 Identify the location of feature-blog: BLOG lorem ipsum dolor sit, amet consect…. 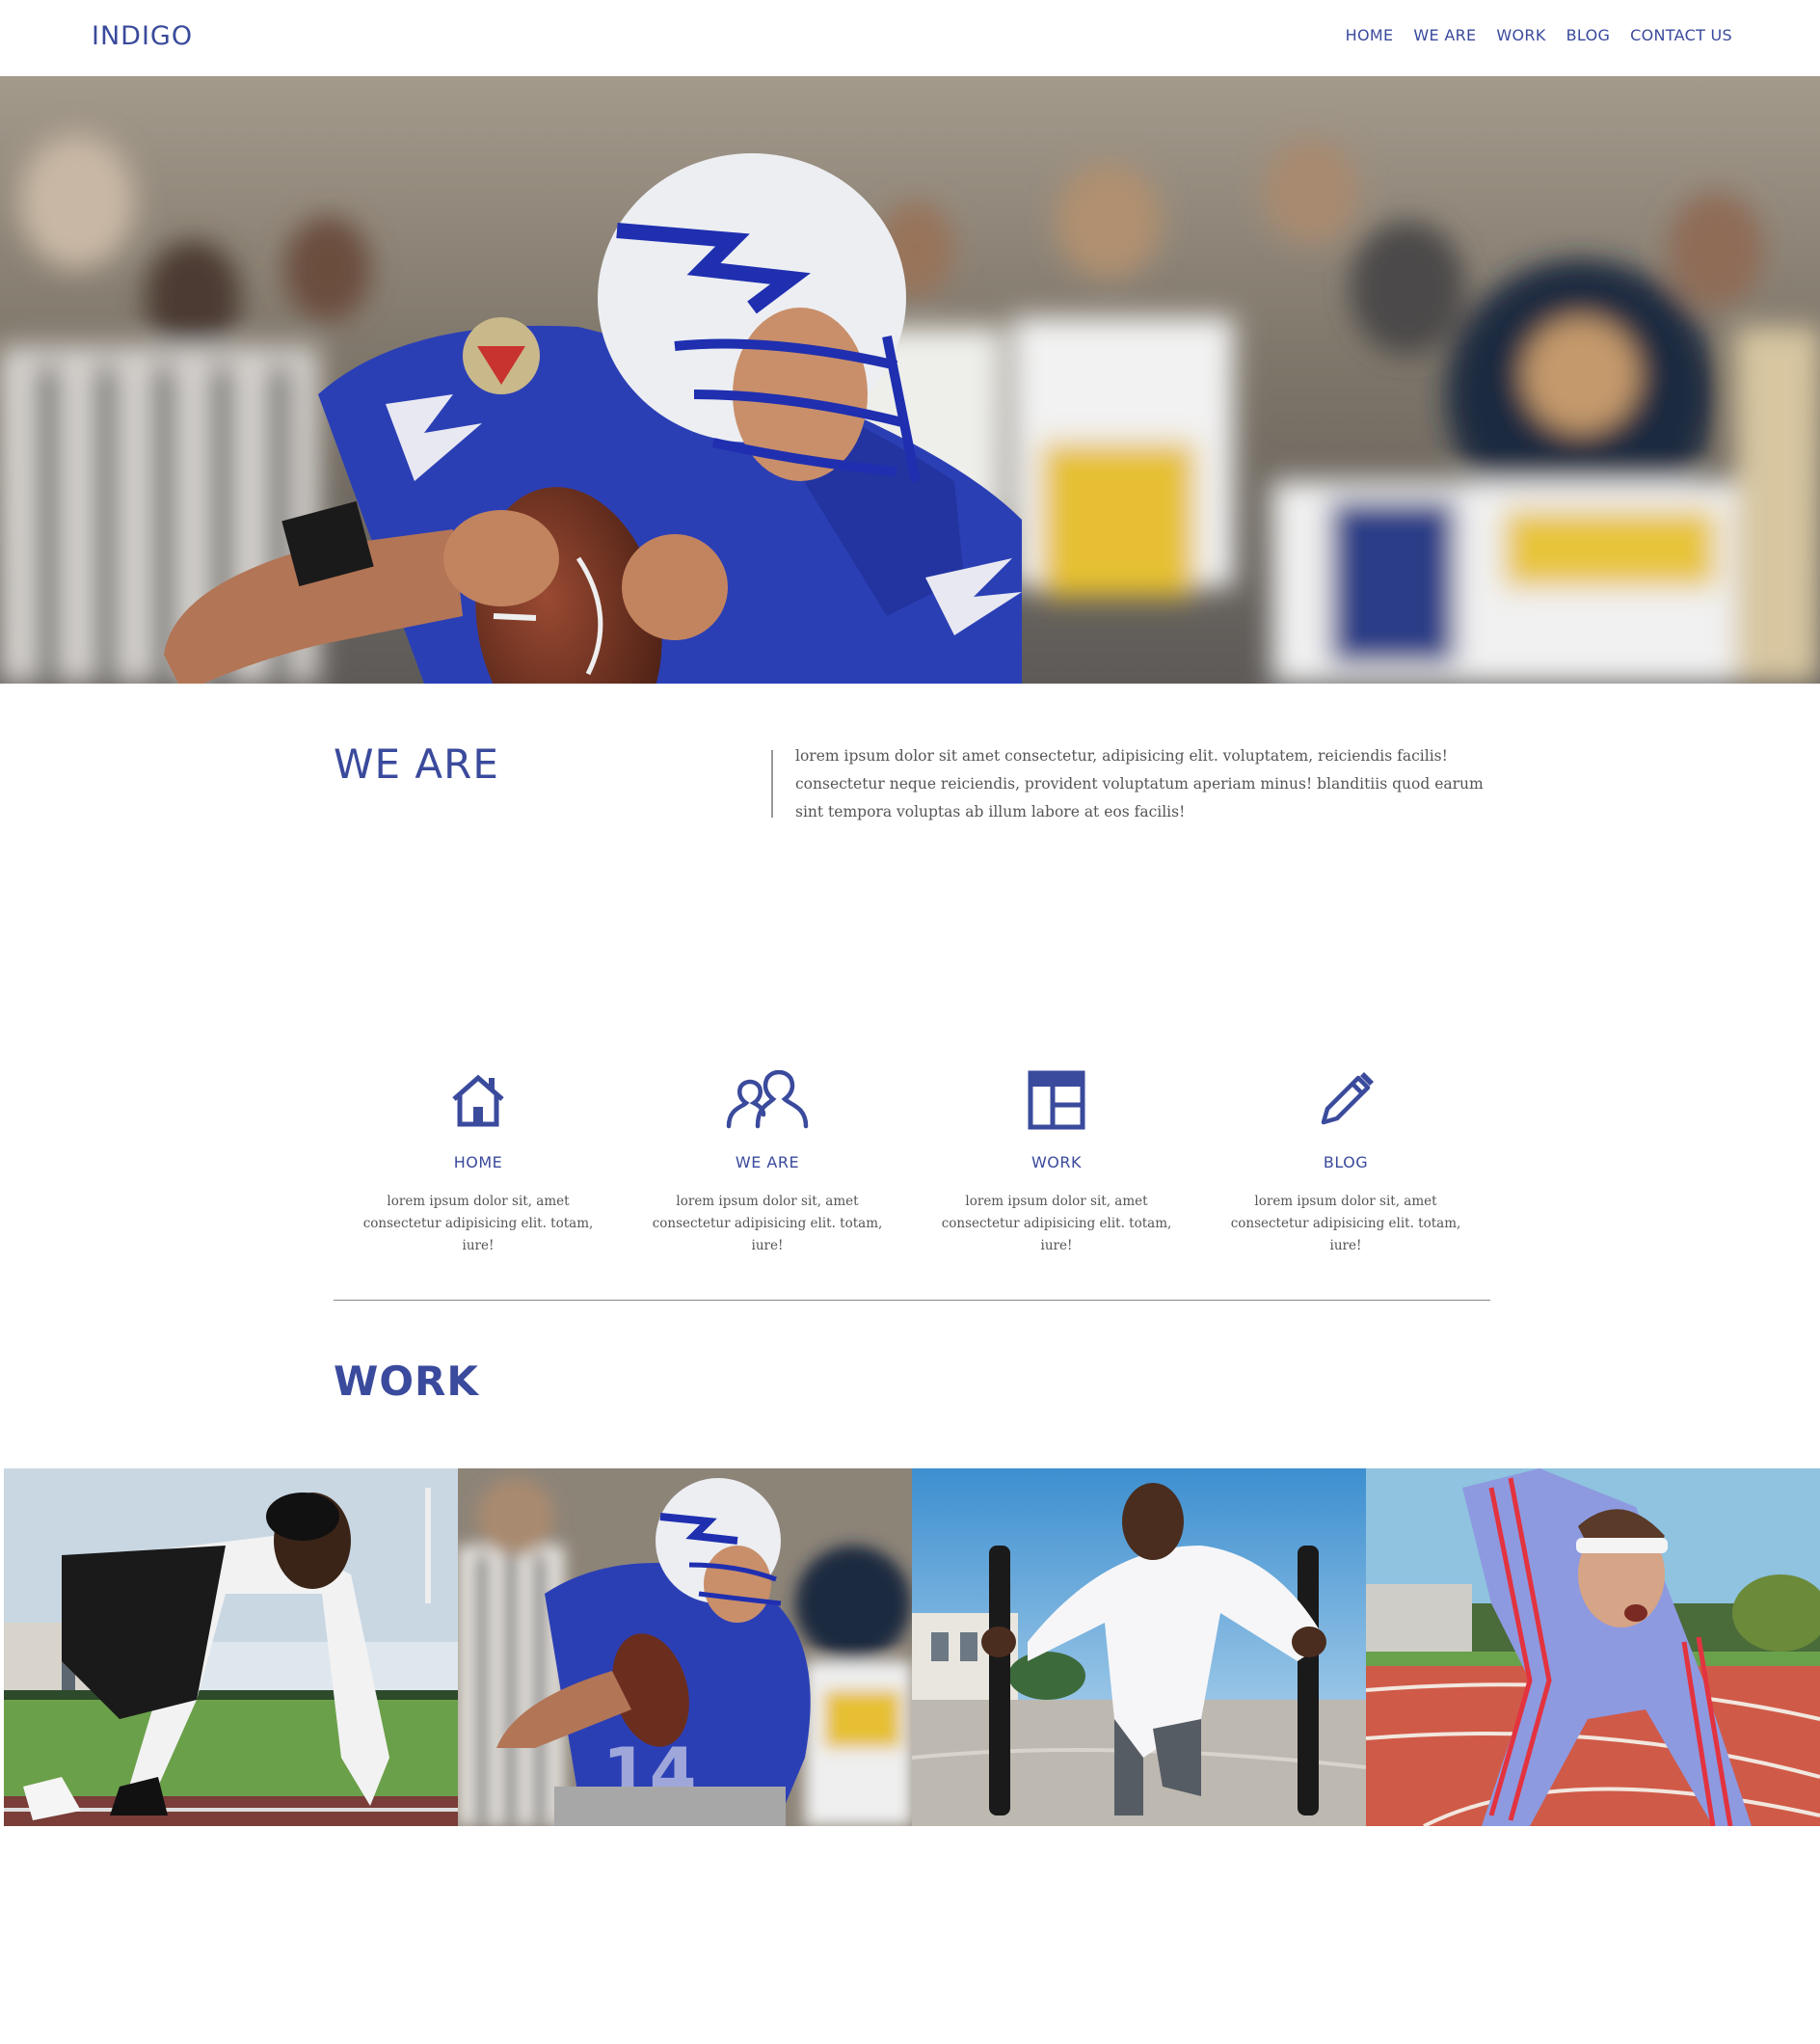
(1346, 1163).